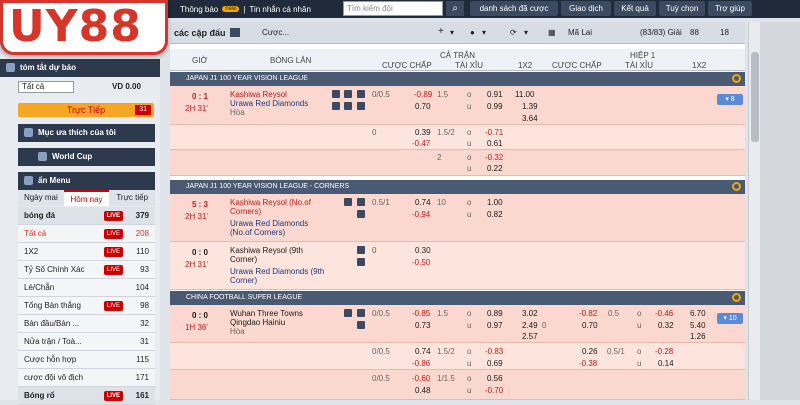 Image resolution: width=800 pixels, height=405 pixels. I want to click on handicap-home-odds: -0.60, so click(421, 378).